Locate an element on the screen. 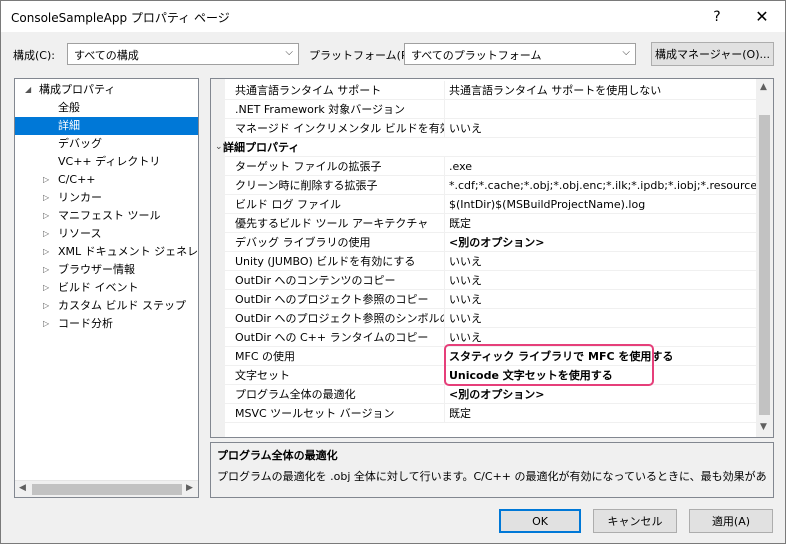 This screenshot has width=786, height=544. tree-item-label: VC++ ディレクトリ is located at coordinates (109, 161).